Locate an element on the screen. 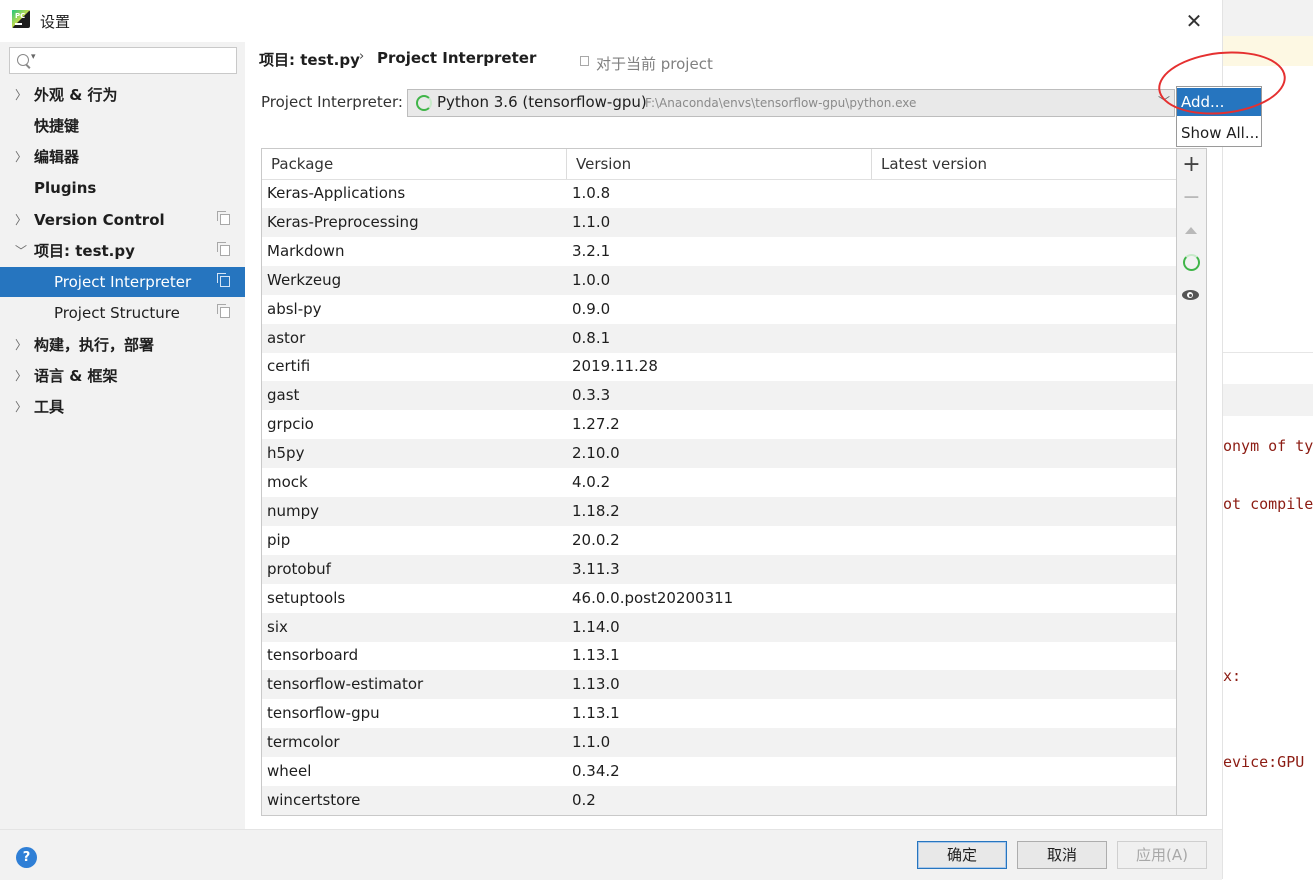  bg-code-line: evice:GPU is located at coordinates (1264, 762).